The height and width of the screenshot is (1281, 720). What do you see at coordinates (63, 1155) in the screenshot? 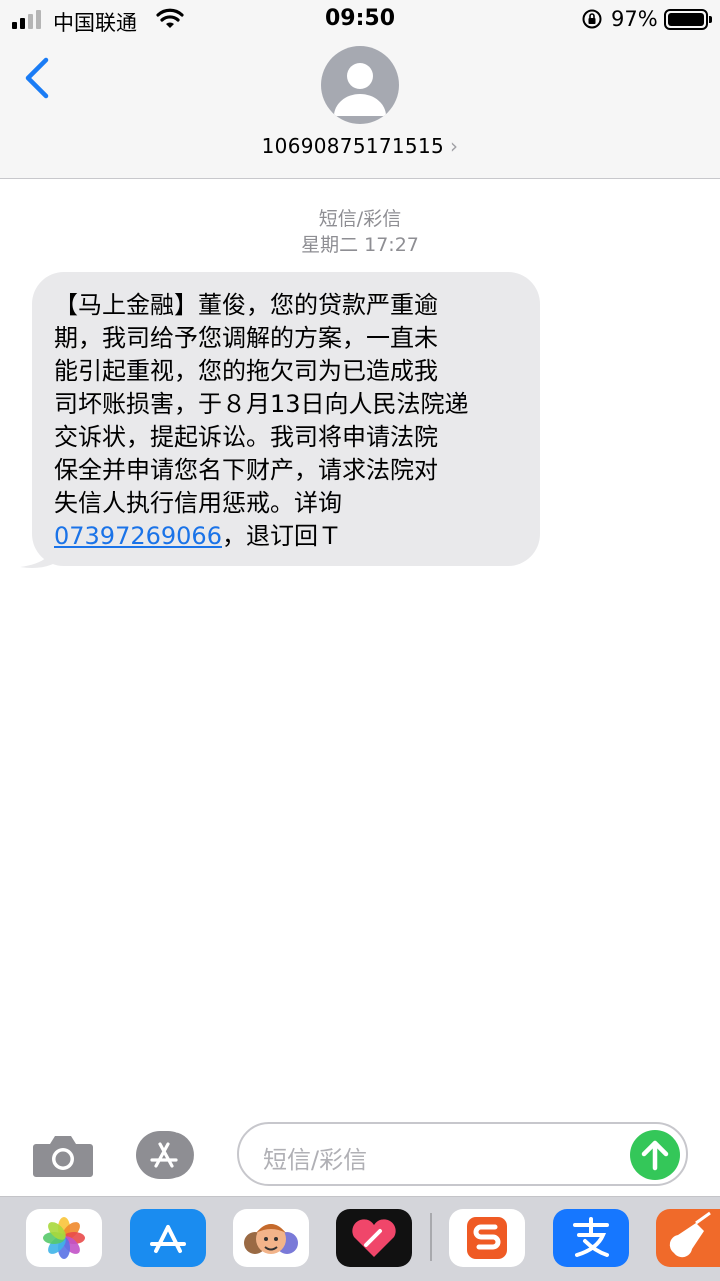
I see `camera-icon` at bounding box center [63, 1155].